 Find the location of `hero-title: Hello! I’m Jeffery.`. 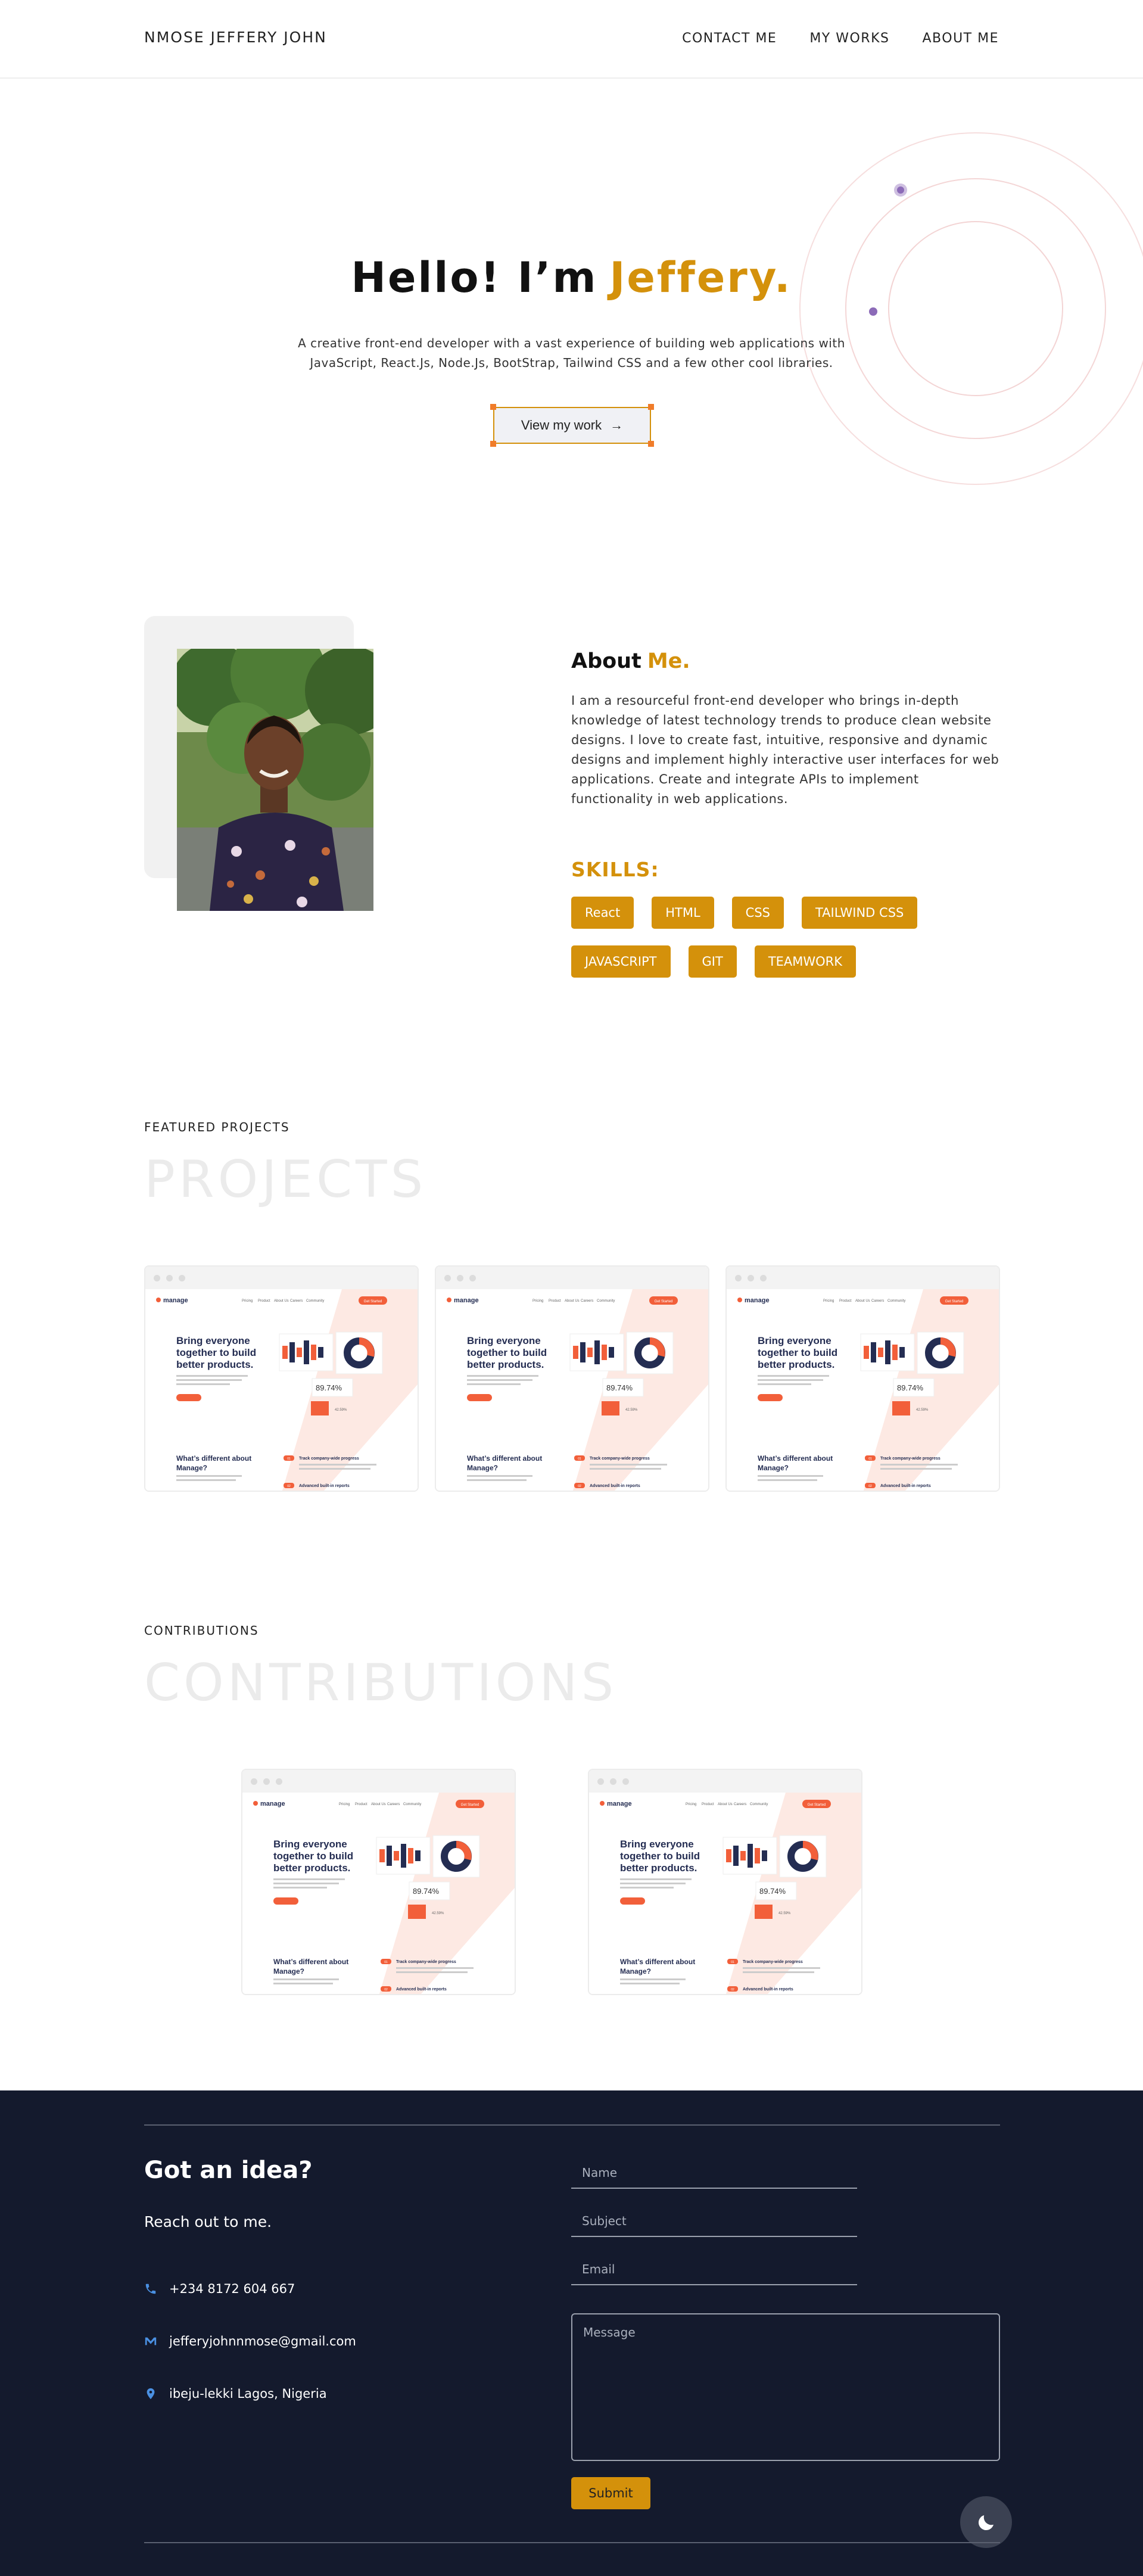

hero-title: Hello! I’m Jeffery. is located at coordinates (571, 277).